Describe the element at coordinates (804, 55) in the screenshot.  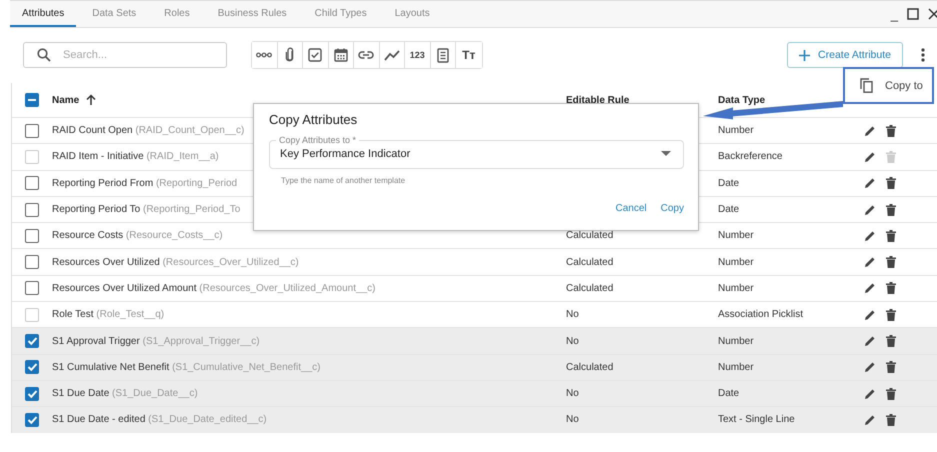
I see `plus-icon` at that location.